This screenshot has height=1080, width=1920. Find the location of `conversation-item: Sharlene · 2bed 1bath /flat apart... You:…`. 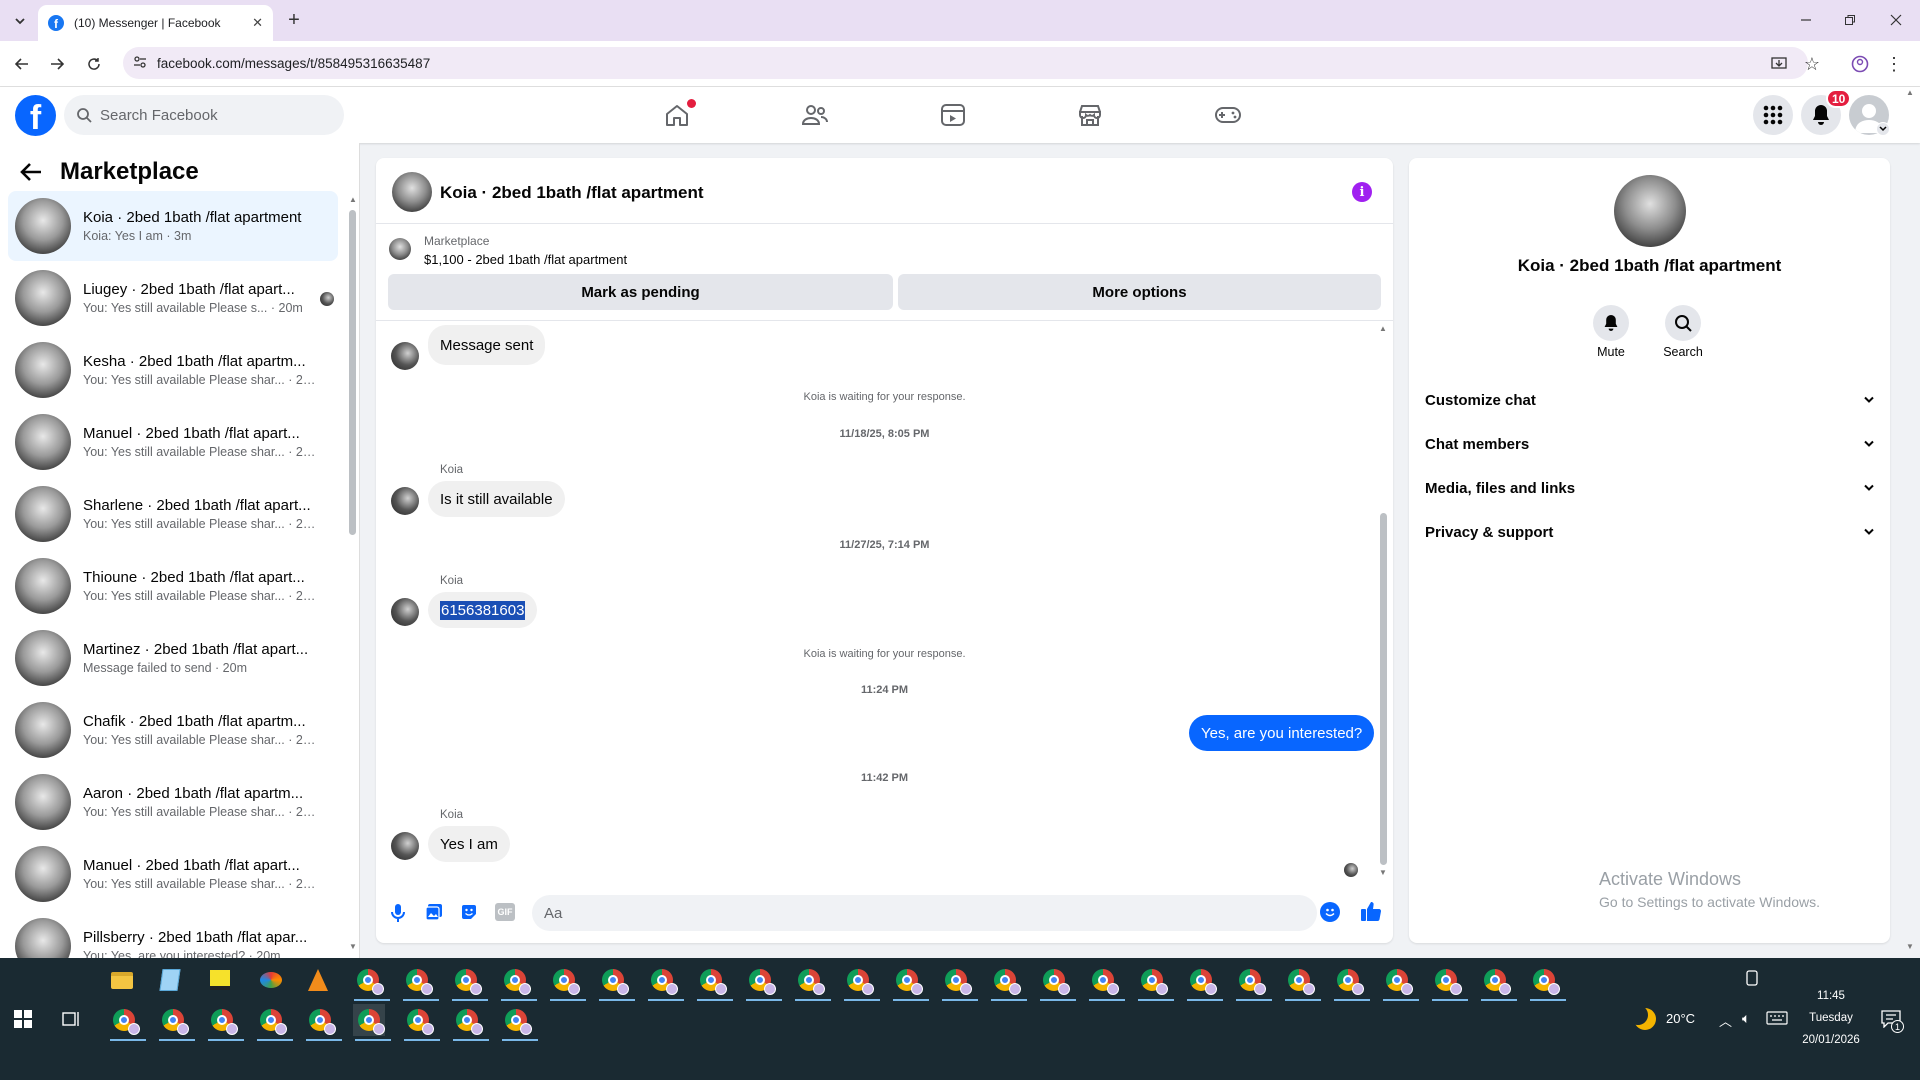

conversation-item: Sharlene · 2bed 1bath /flat apart... You:… is located at coordinates (173, 514).